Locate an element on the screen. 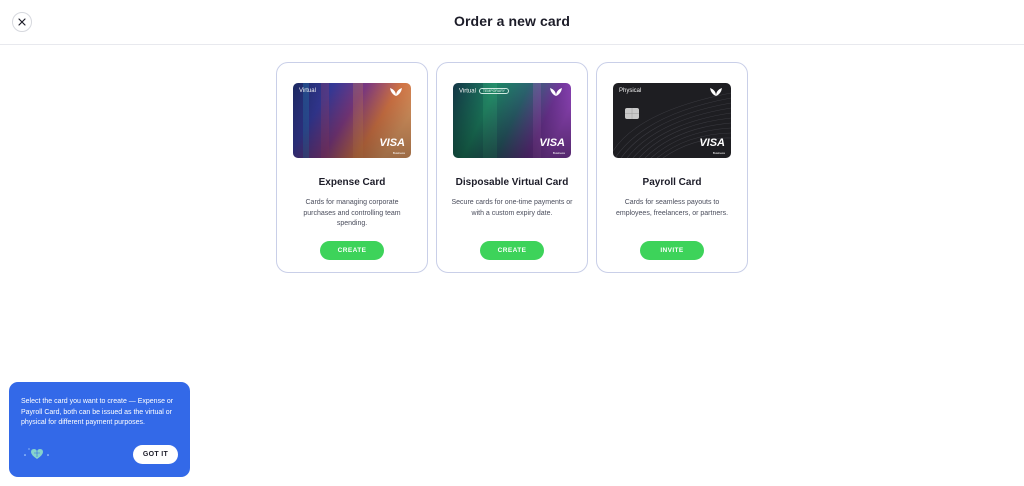  card-type-label: Virtual is located at coordinates (307, 91).